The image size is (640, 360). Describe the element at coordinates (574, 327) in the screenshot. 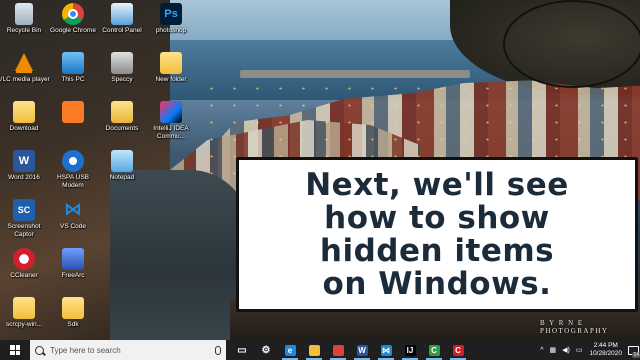

I see `photo-watermark: B Y R N E PHOTOGRAPHY` at that location.